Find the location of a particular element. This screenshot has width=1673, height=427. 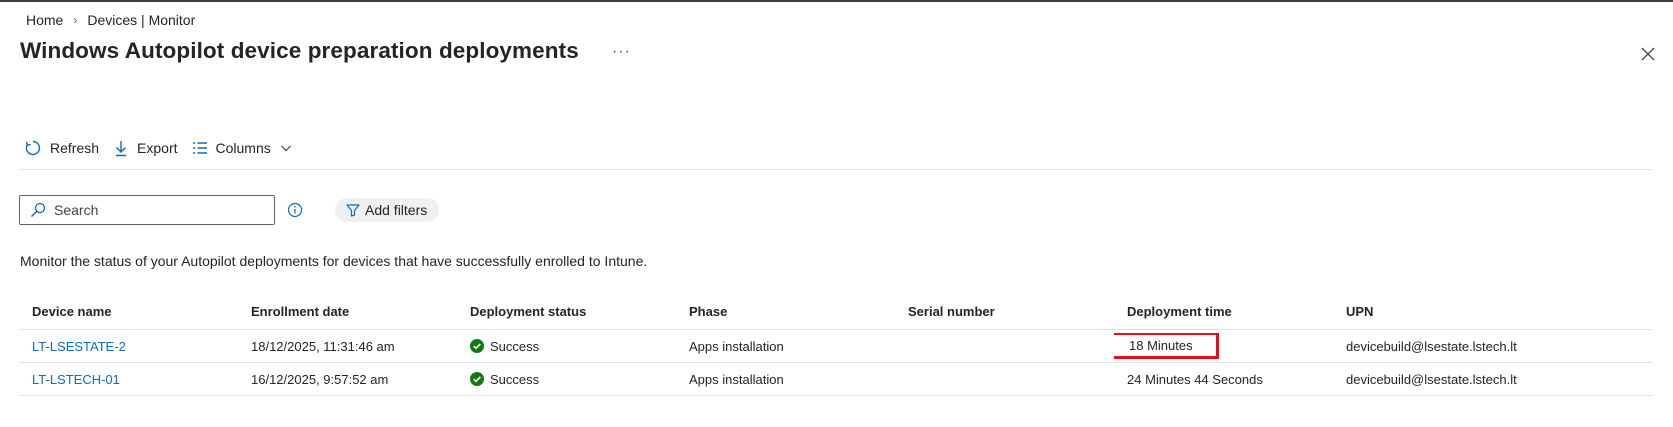

column-header-device-name: Device name is located at coordinates (128, 311).